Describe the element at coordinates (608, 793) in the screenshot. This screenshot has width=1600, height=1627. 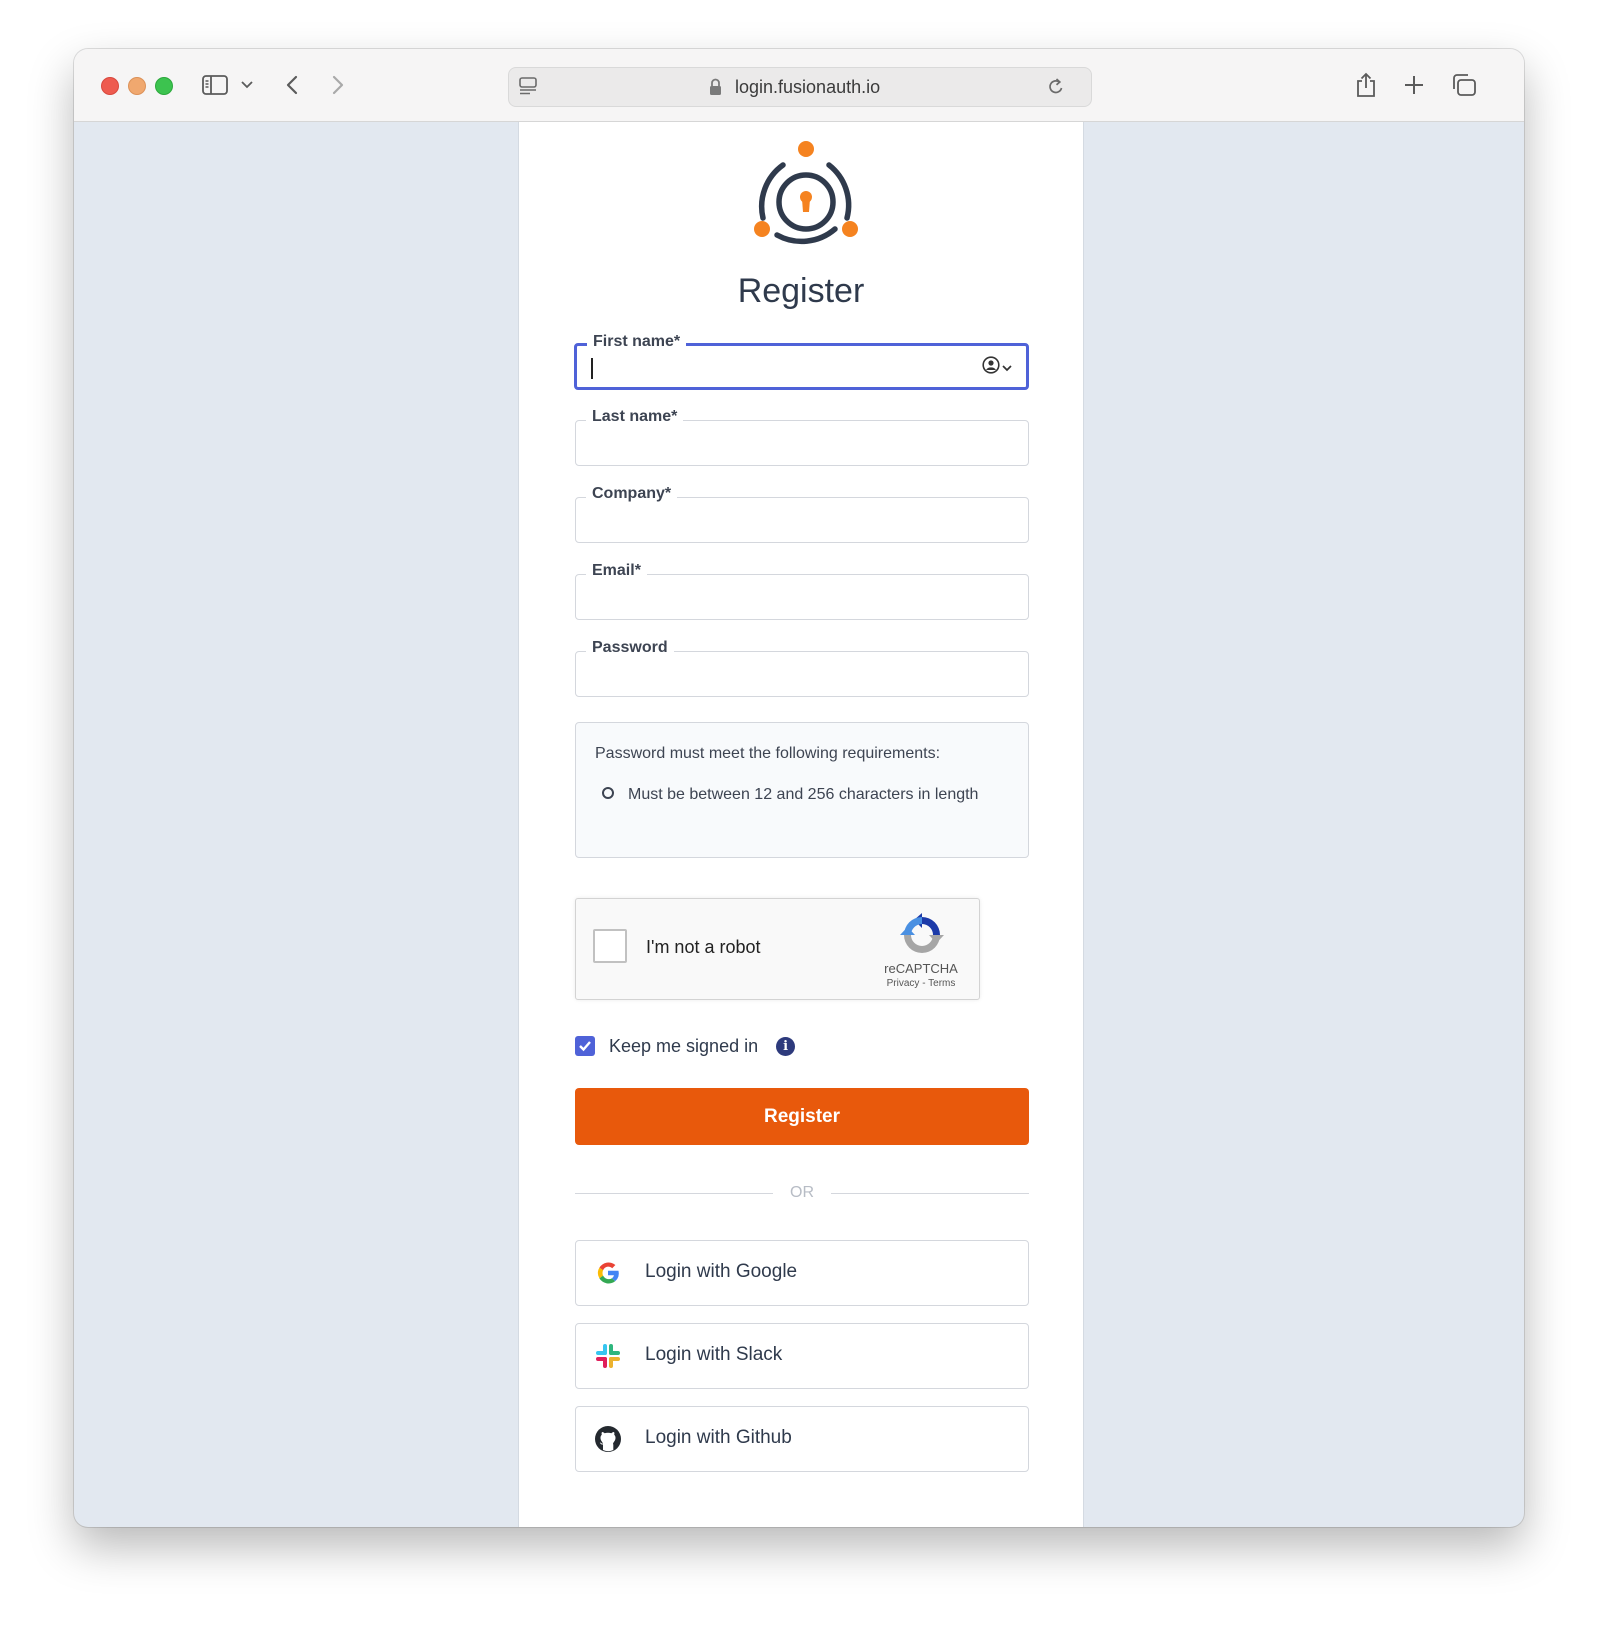
I see `circle-icon` at that location.